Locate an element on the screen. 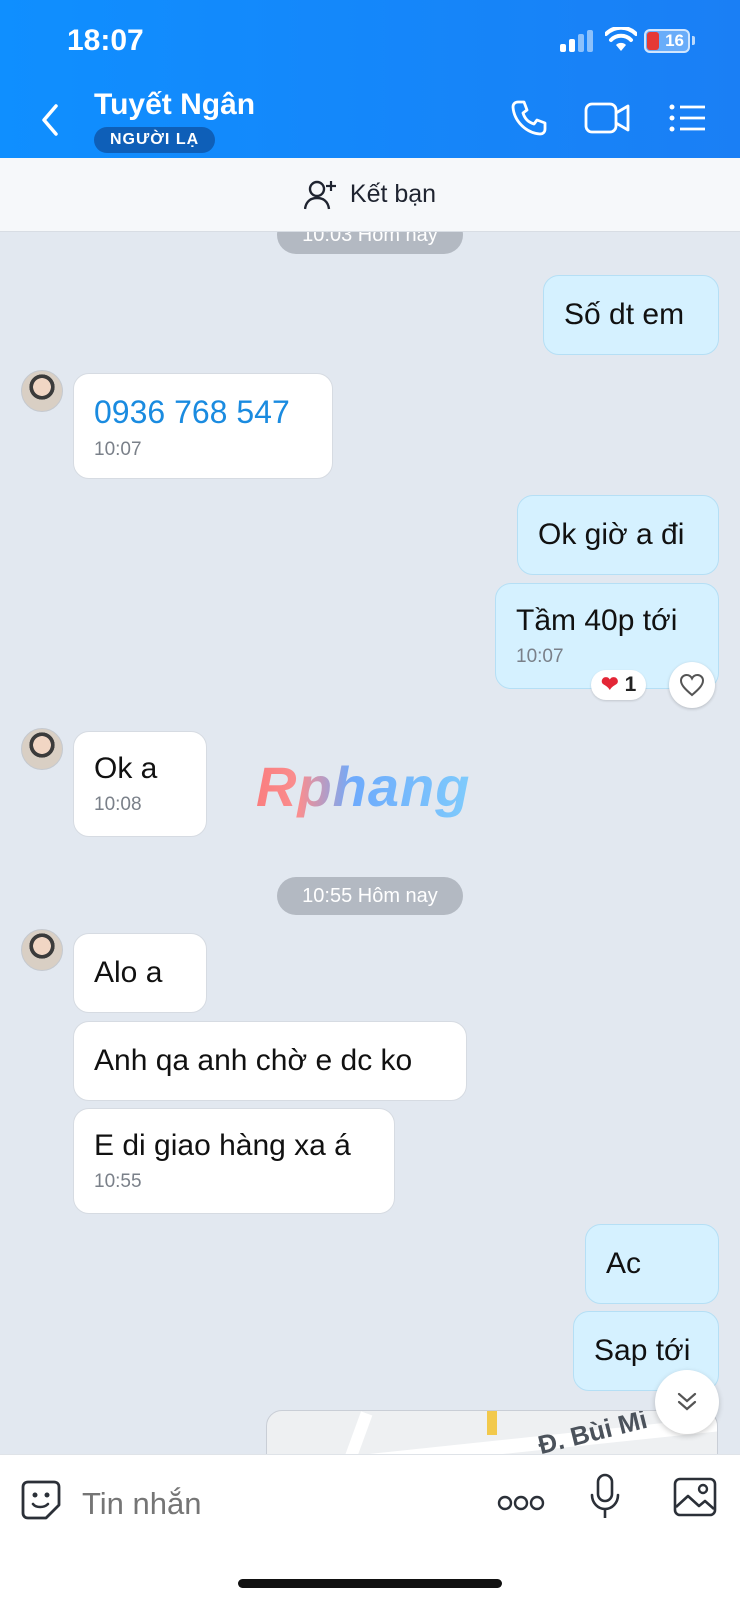 This screenshot has width=740, height=1600. message-time: 10:55 is located at coordinates (118, 1181).